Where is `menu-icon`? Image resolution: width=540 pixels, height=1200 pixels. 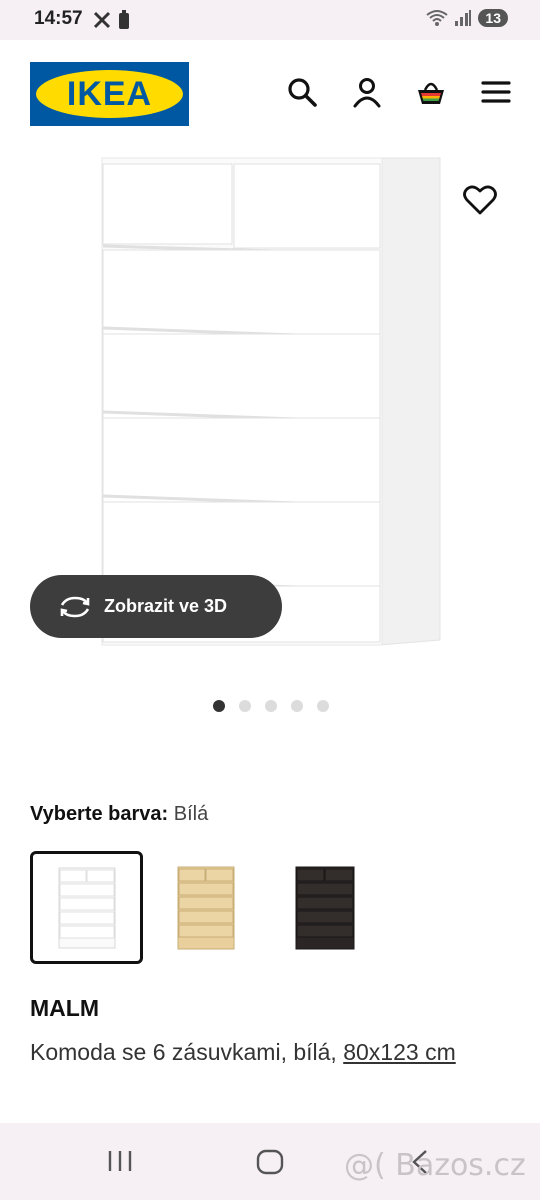 menu-icon is located at coordinates (496, 92).